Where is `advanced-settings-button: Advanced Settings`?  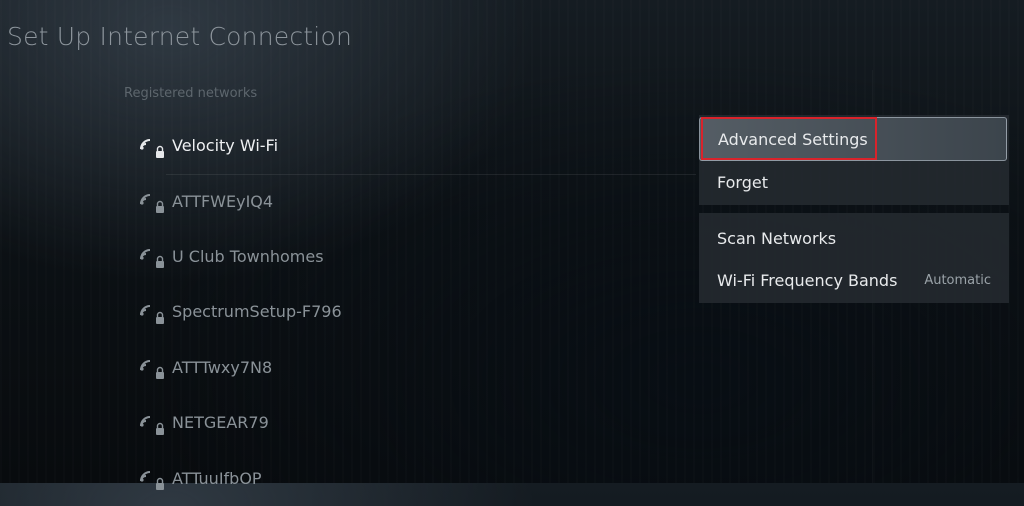 advanced-settings-button: Advanced Settings is located at coordinates (853, 139).